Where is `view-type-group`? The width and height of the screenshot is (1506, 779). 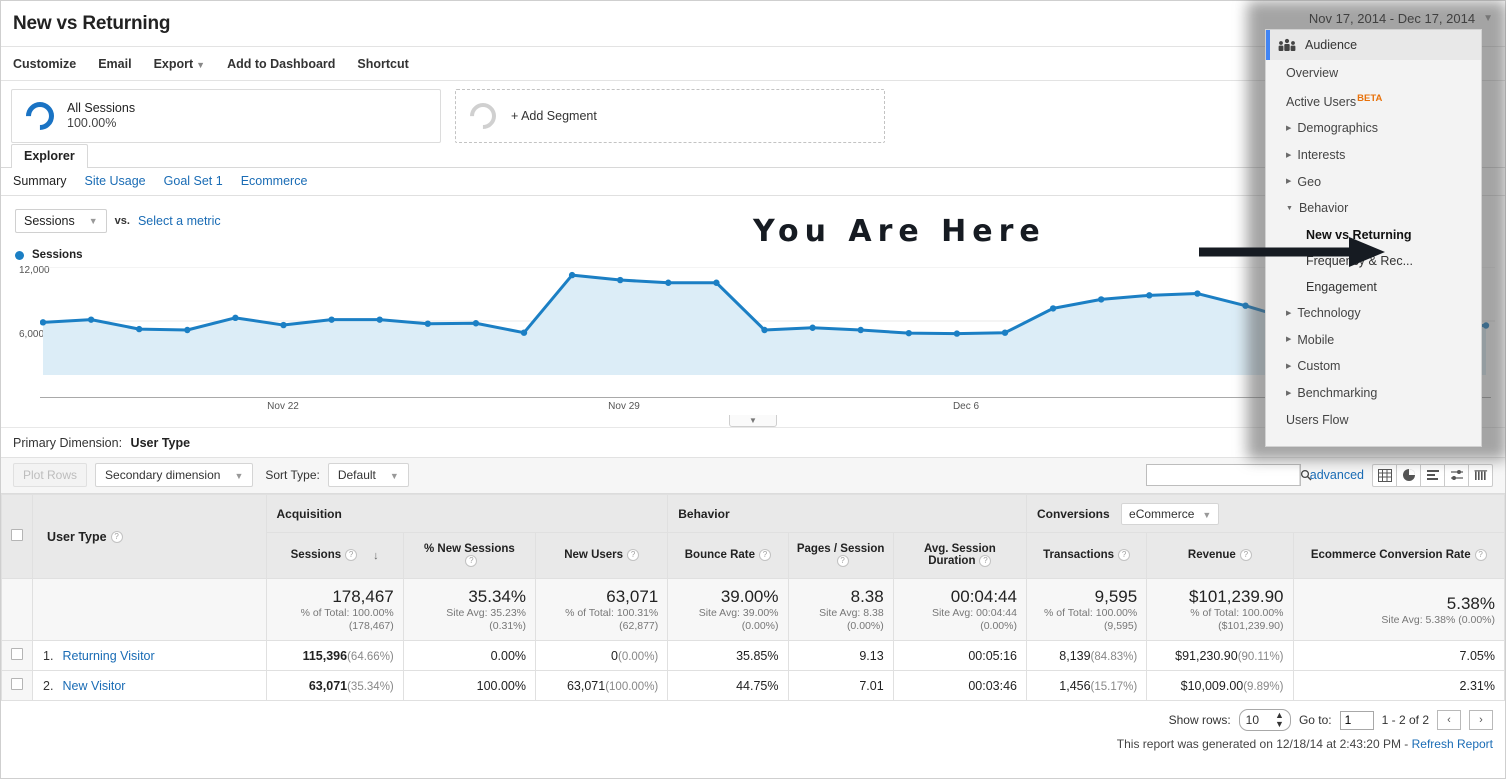 view-type-group is located at coordinates (1432, 475).